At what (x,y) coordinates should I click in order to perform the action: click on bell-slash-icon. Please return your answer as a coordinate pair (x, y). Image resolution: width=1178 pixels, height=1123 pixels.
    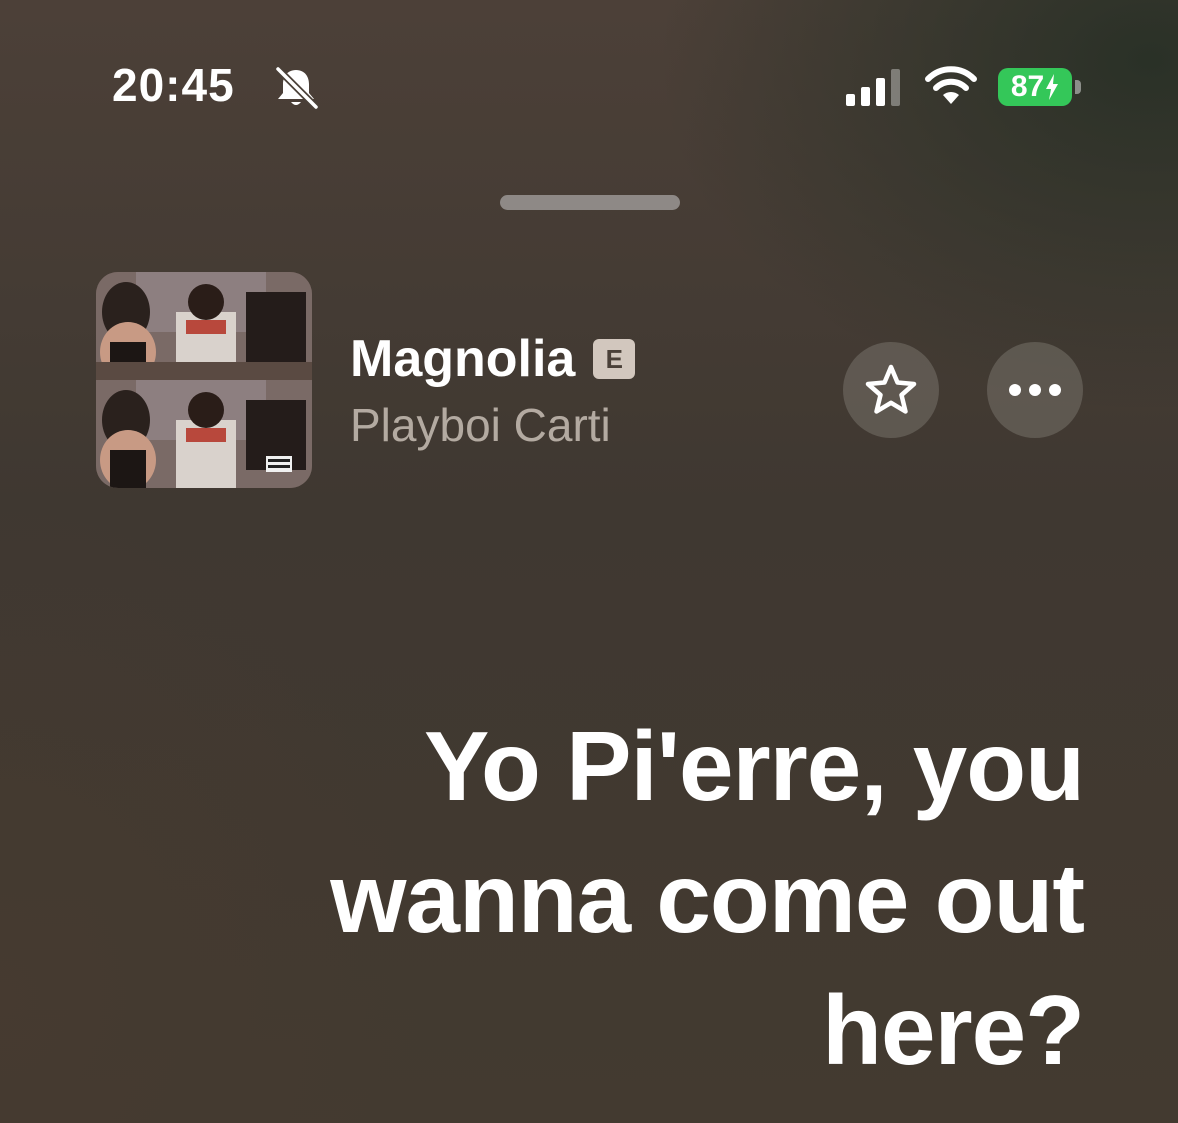
    Looking at the image, I should click on (297, 88).